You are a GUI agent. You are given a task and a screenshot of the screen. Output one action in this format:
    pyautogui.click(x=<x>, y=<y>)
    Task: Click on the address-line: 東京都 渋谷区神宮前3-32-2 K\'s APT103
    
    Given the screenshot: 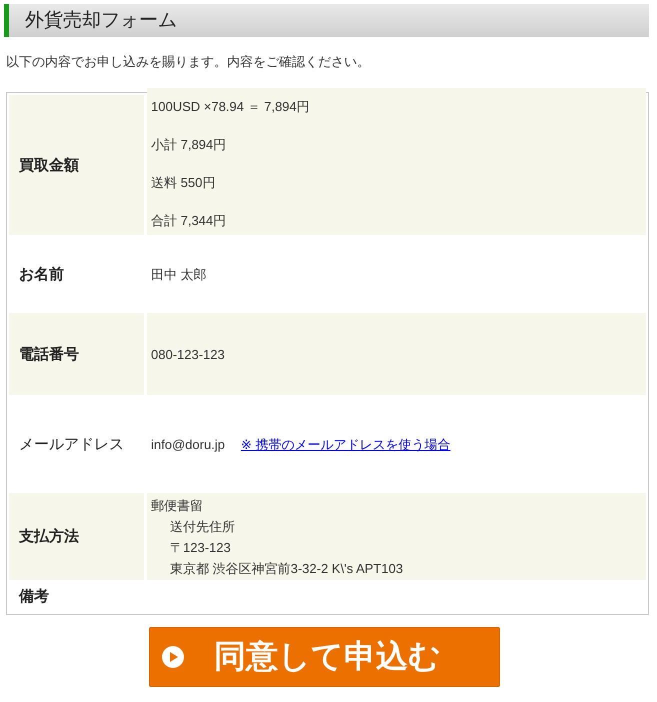 What is the action you would take?
    pyautogui.click(x=286, y=568)
    